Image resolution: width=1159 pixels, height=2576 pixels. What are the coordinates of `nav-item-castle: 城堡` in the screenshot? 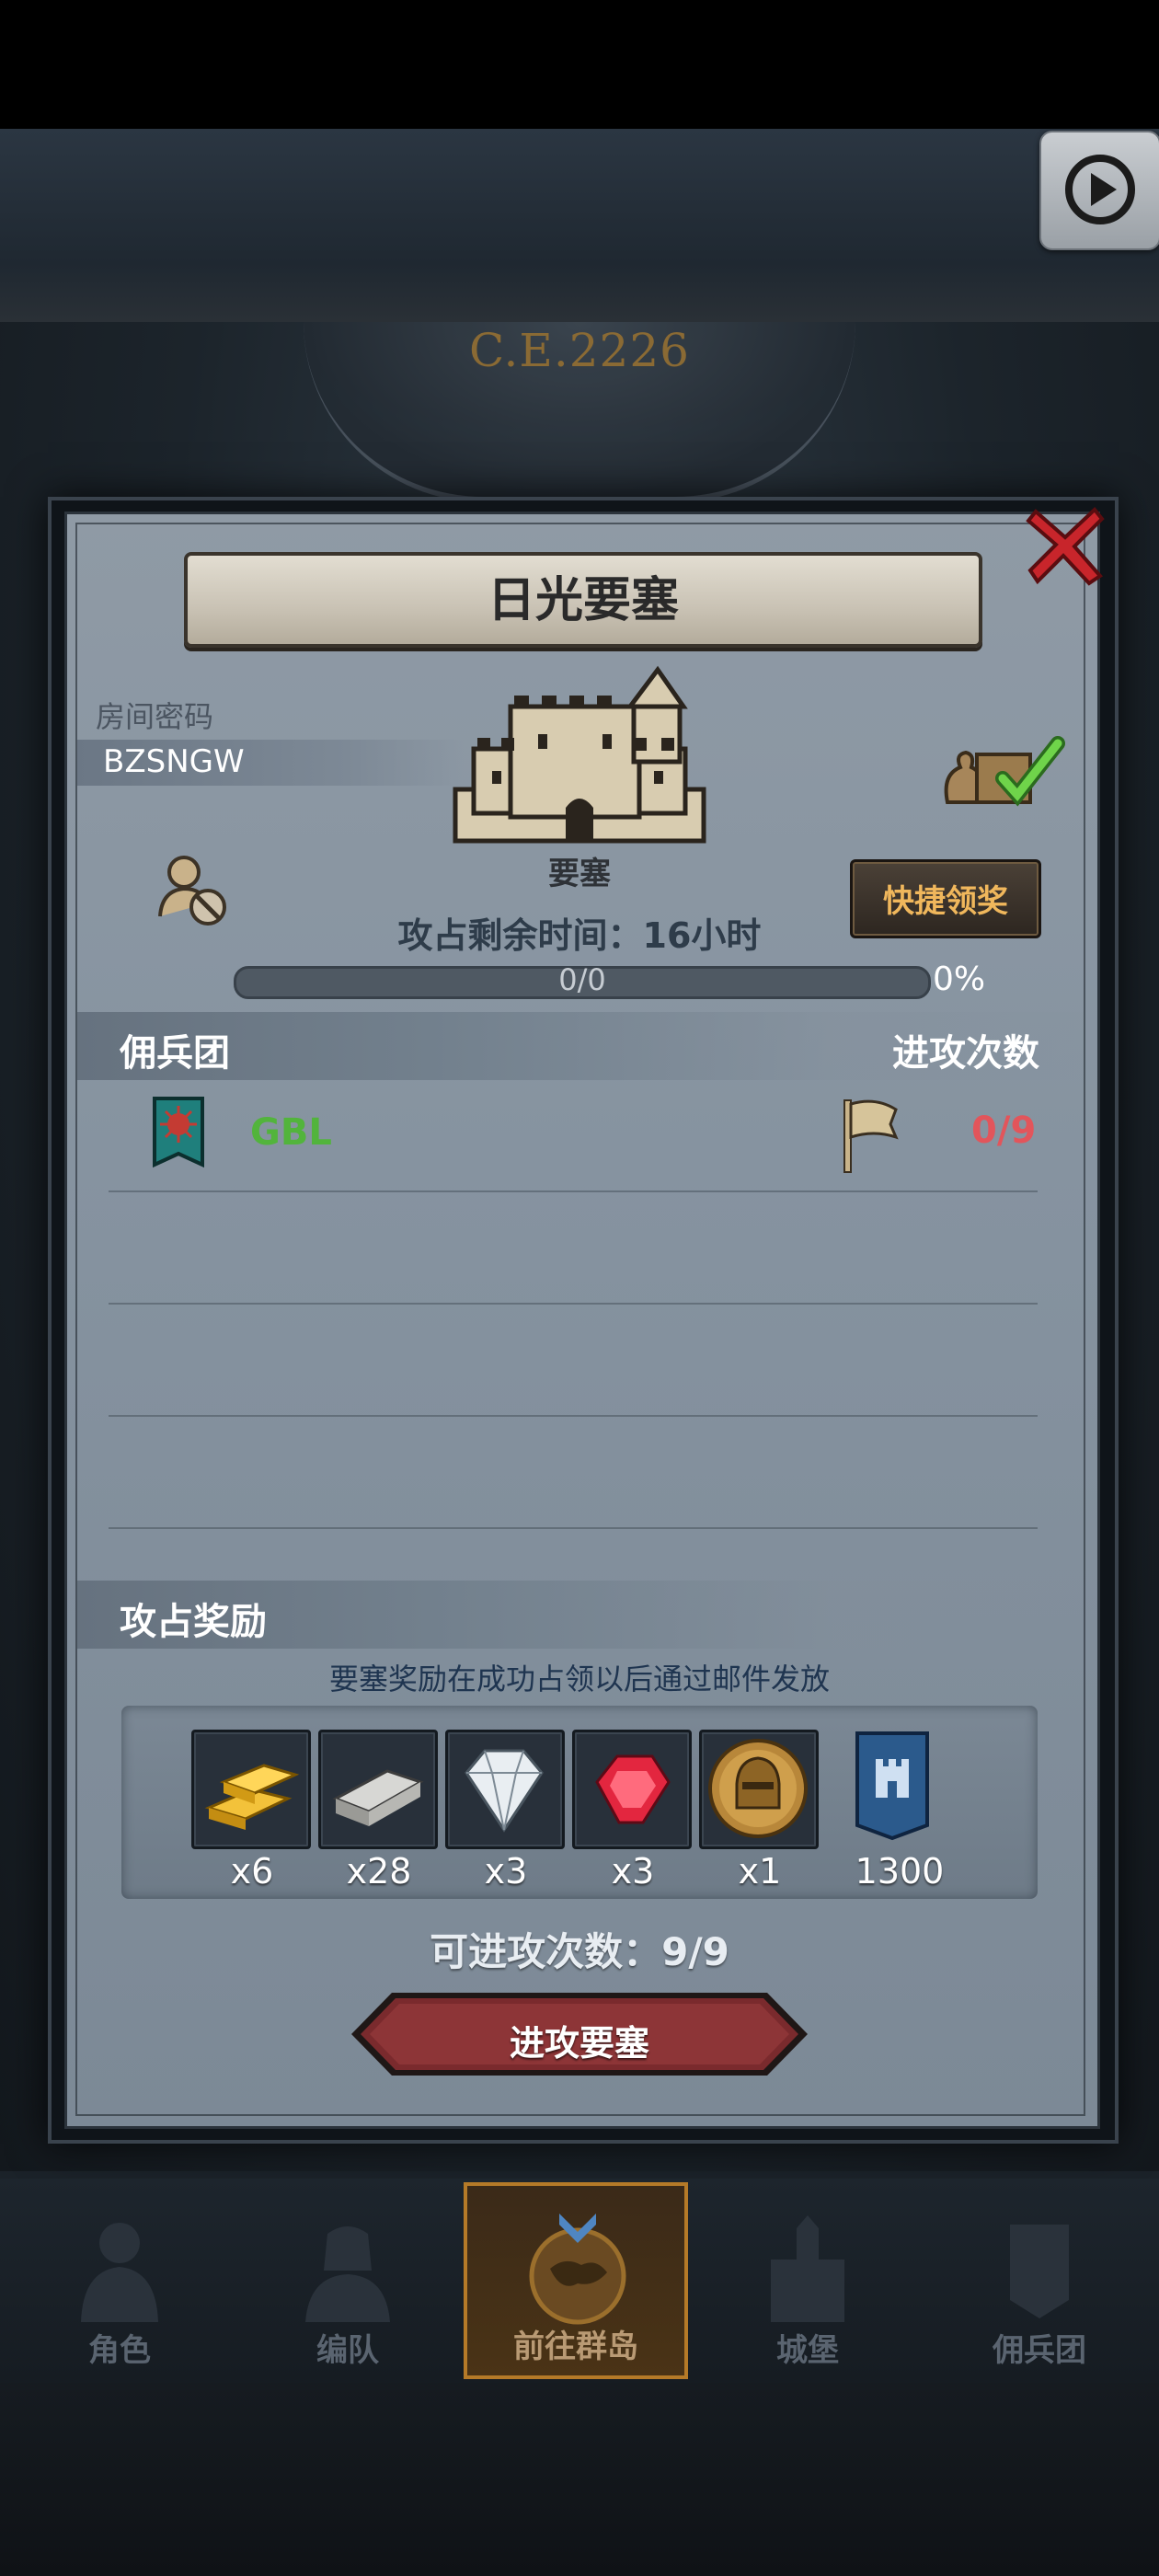 It's located at (807, 2280).